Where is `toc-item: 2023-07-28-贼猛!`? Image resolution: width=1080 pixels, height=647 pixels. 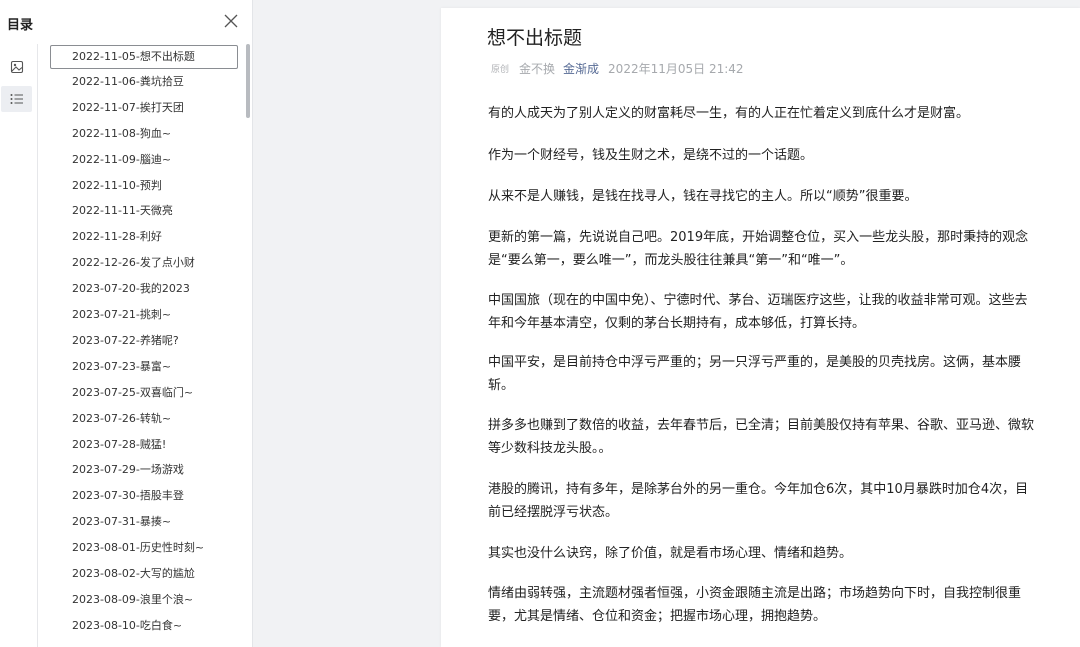 toc-item: 2023-07-28-贼猛! is located at coordinates (144, 446).